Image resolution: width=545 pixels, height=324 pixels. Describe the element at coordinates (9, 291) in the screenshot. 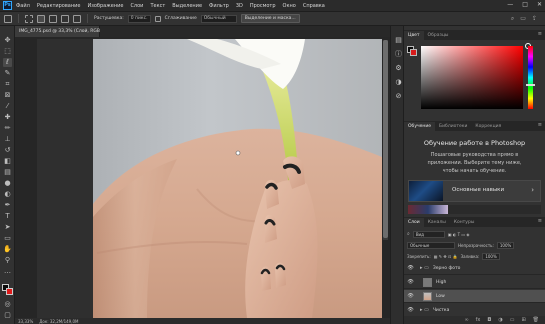

I see `background-color-swatch` at that location.